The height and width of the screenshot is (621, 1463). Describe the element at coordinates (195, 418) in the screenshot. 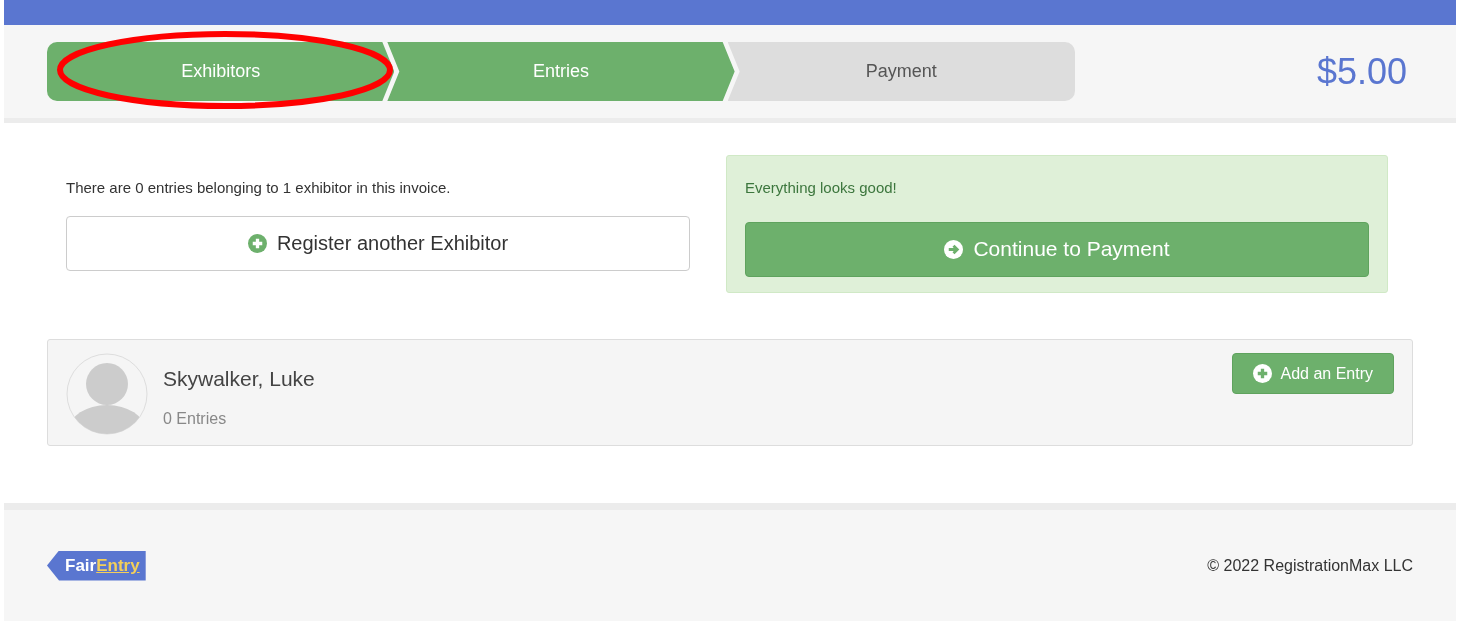

I see `entry-count: 0 Entries` at that location.